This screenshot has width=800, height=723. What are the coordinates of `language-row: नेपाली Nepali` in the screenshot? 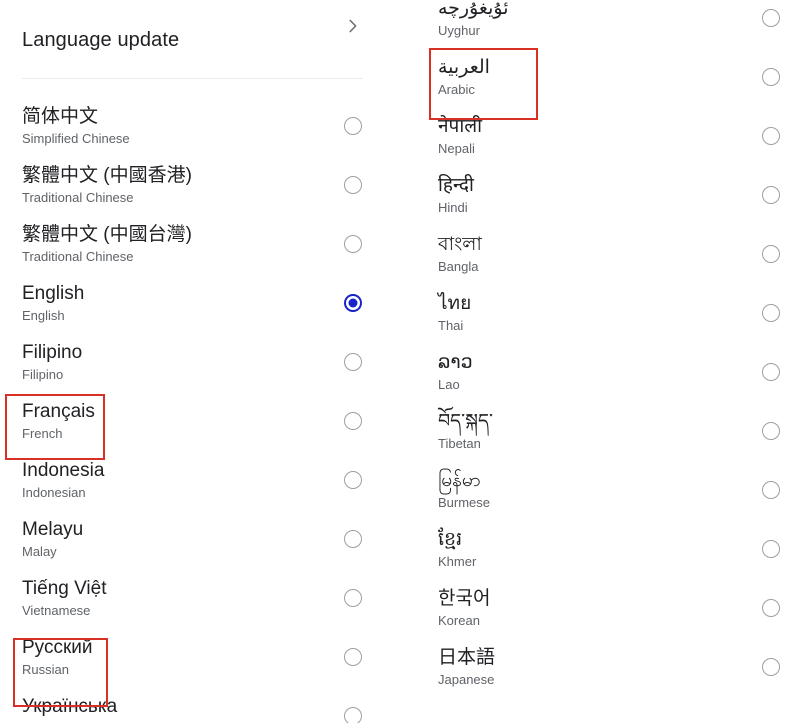 It's located at (600, 139).